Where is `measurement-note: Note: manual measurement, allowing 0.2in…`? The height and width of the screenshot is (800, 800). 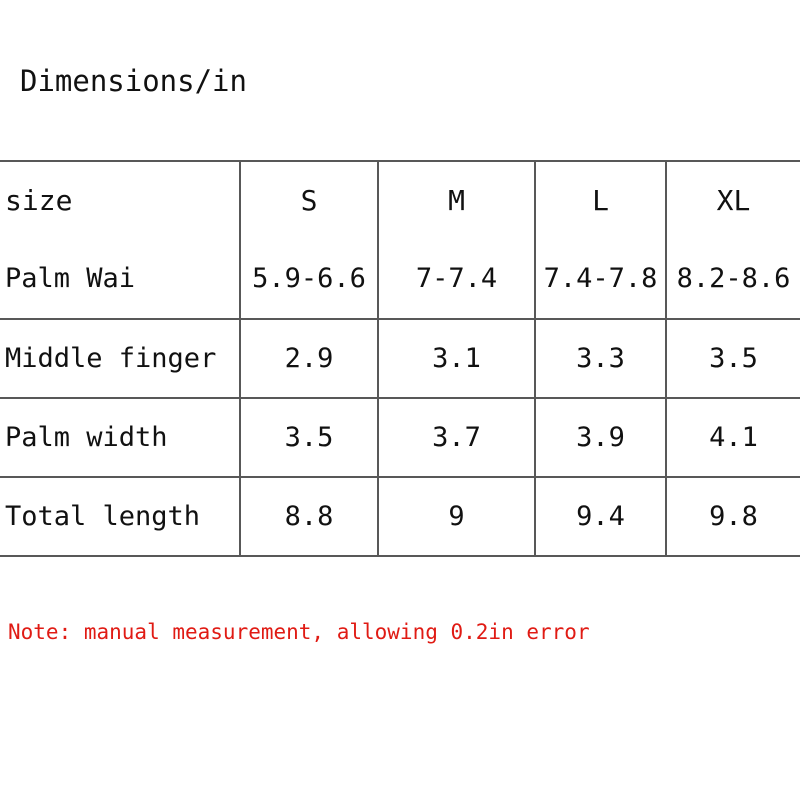 measurement-note: Note: manual measurement, allowing 0.2in… is located at coordinates (299, 632).